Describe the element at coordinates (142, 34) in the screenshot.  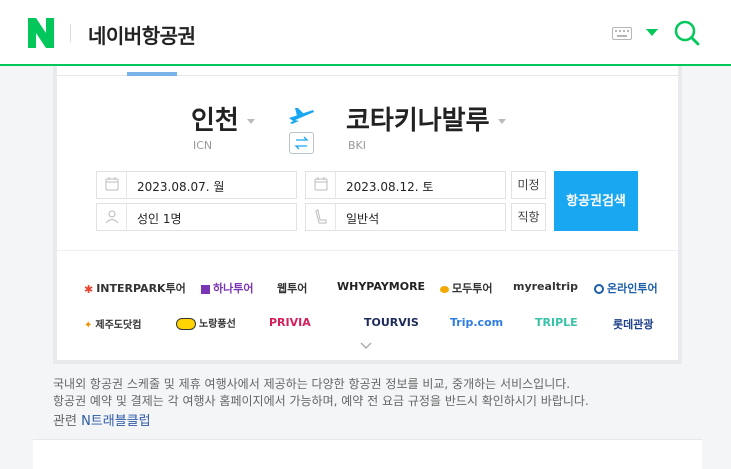
I see `page-title: 네이버항공권` at that location.